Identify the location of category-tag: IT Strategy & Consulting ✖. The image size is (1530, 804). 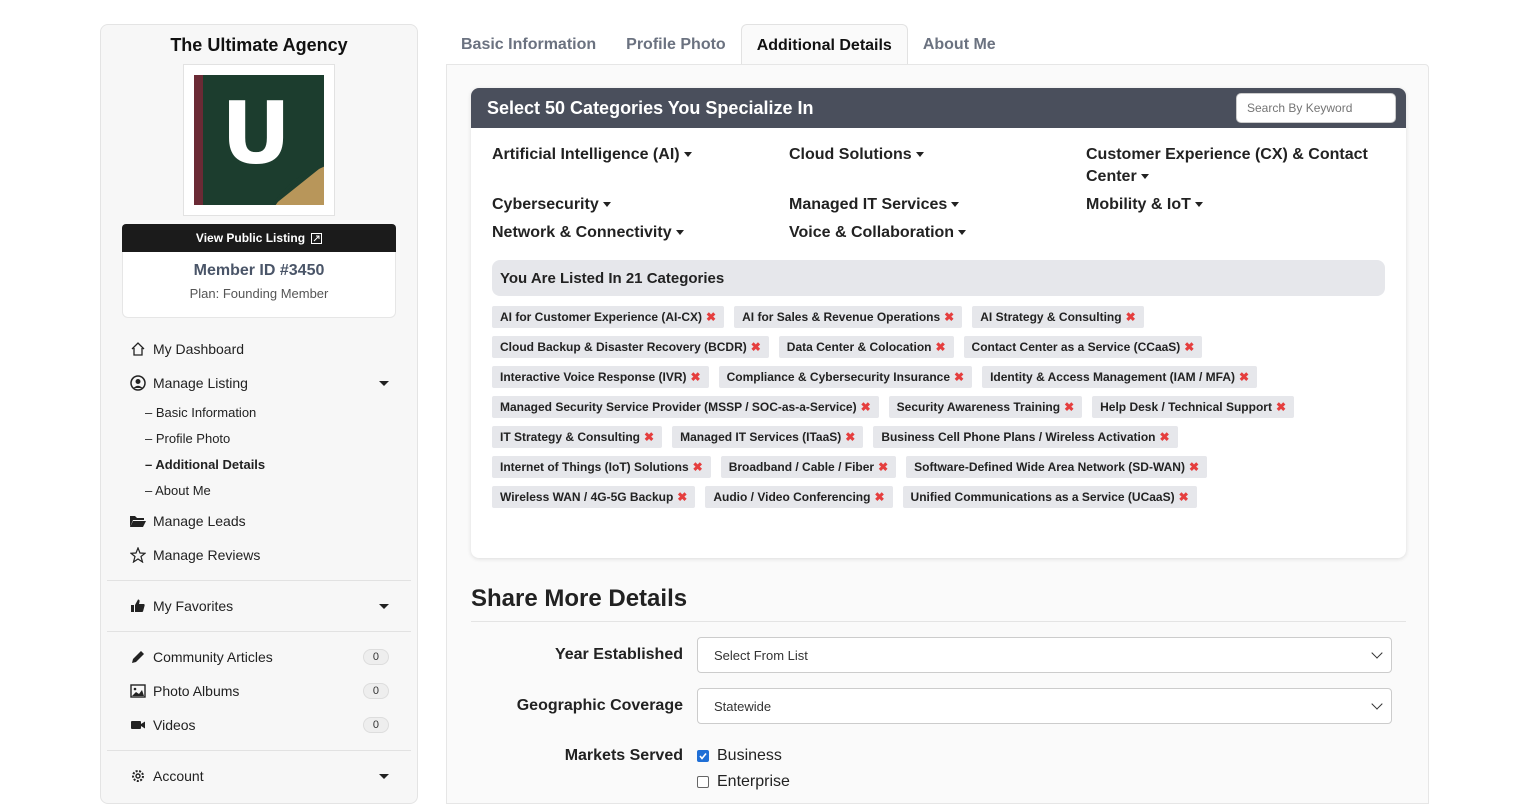
(577, 437).